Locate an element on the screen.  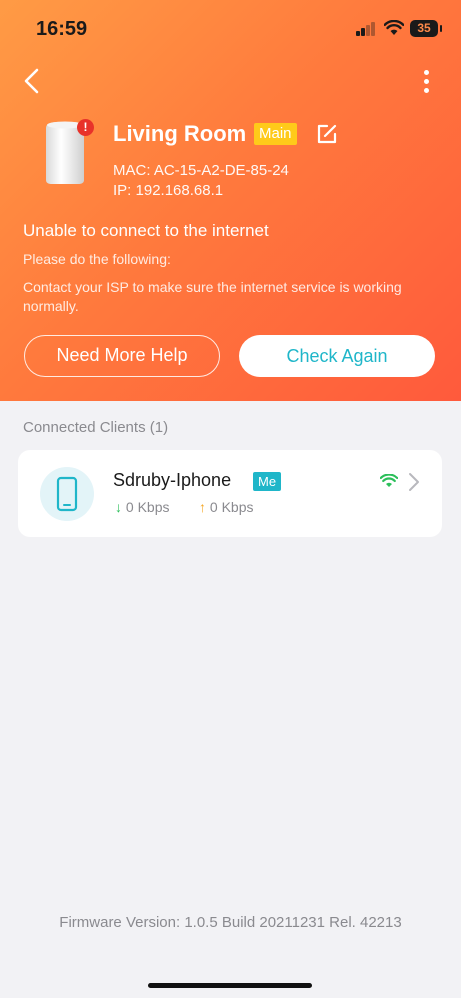
download-speed: ↓ 0 Kbps is located at coordinates (142, 507).